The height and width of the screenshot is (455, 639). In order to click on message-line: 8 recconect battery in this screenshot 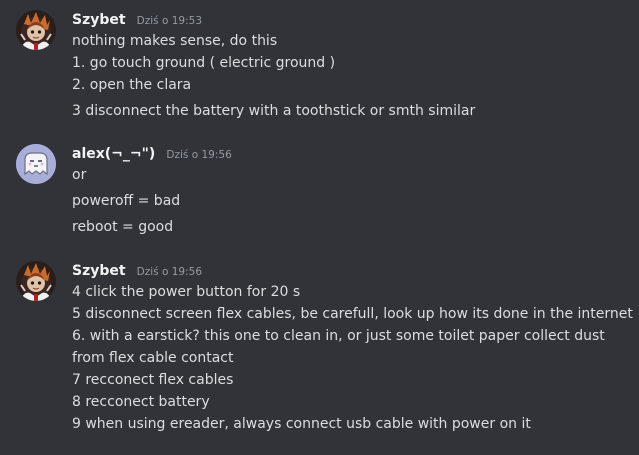, I will do `click(141, 402)`.